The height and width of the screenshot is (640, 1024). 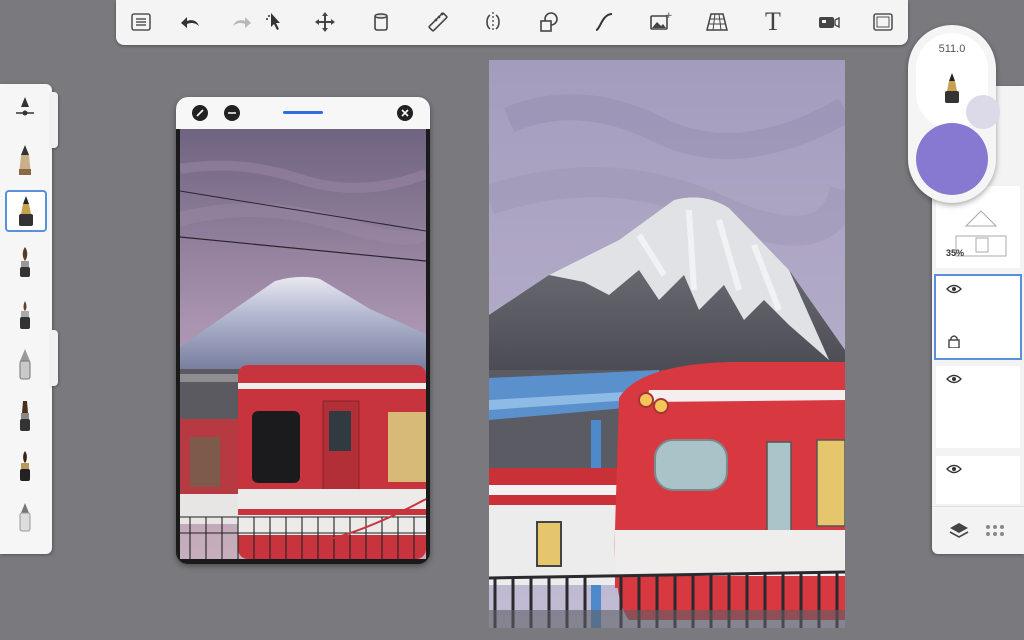 I want to click on reference-window-titlebar, so click(x=303, y=113).